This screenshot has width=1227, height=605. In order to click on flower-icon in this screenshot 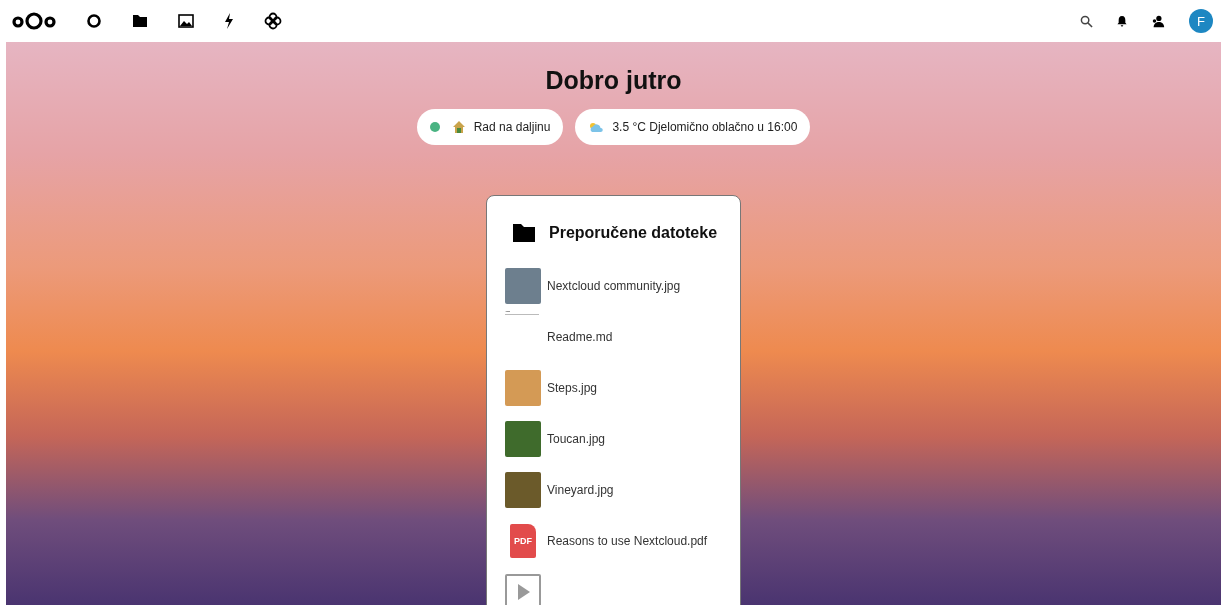, I will do `click(273, 21)`.